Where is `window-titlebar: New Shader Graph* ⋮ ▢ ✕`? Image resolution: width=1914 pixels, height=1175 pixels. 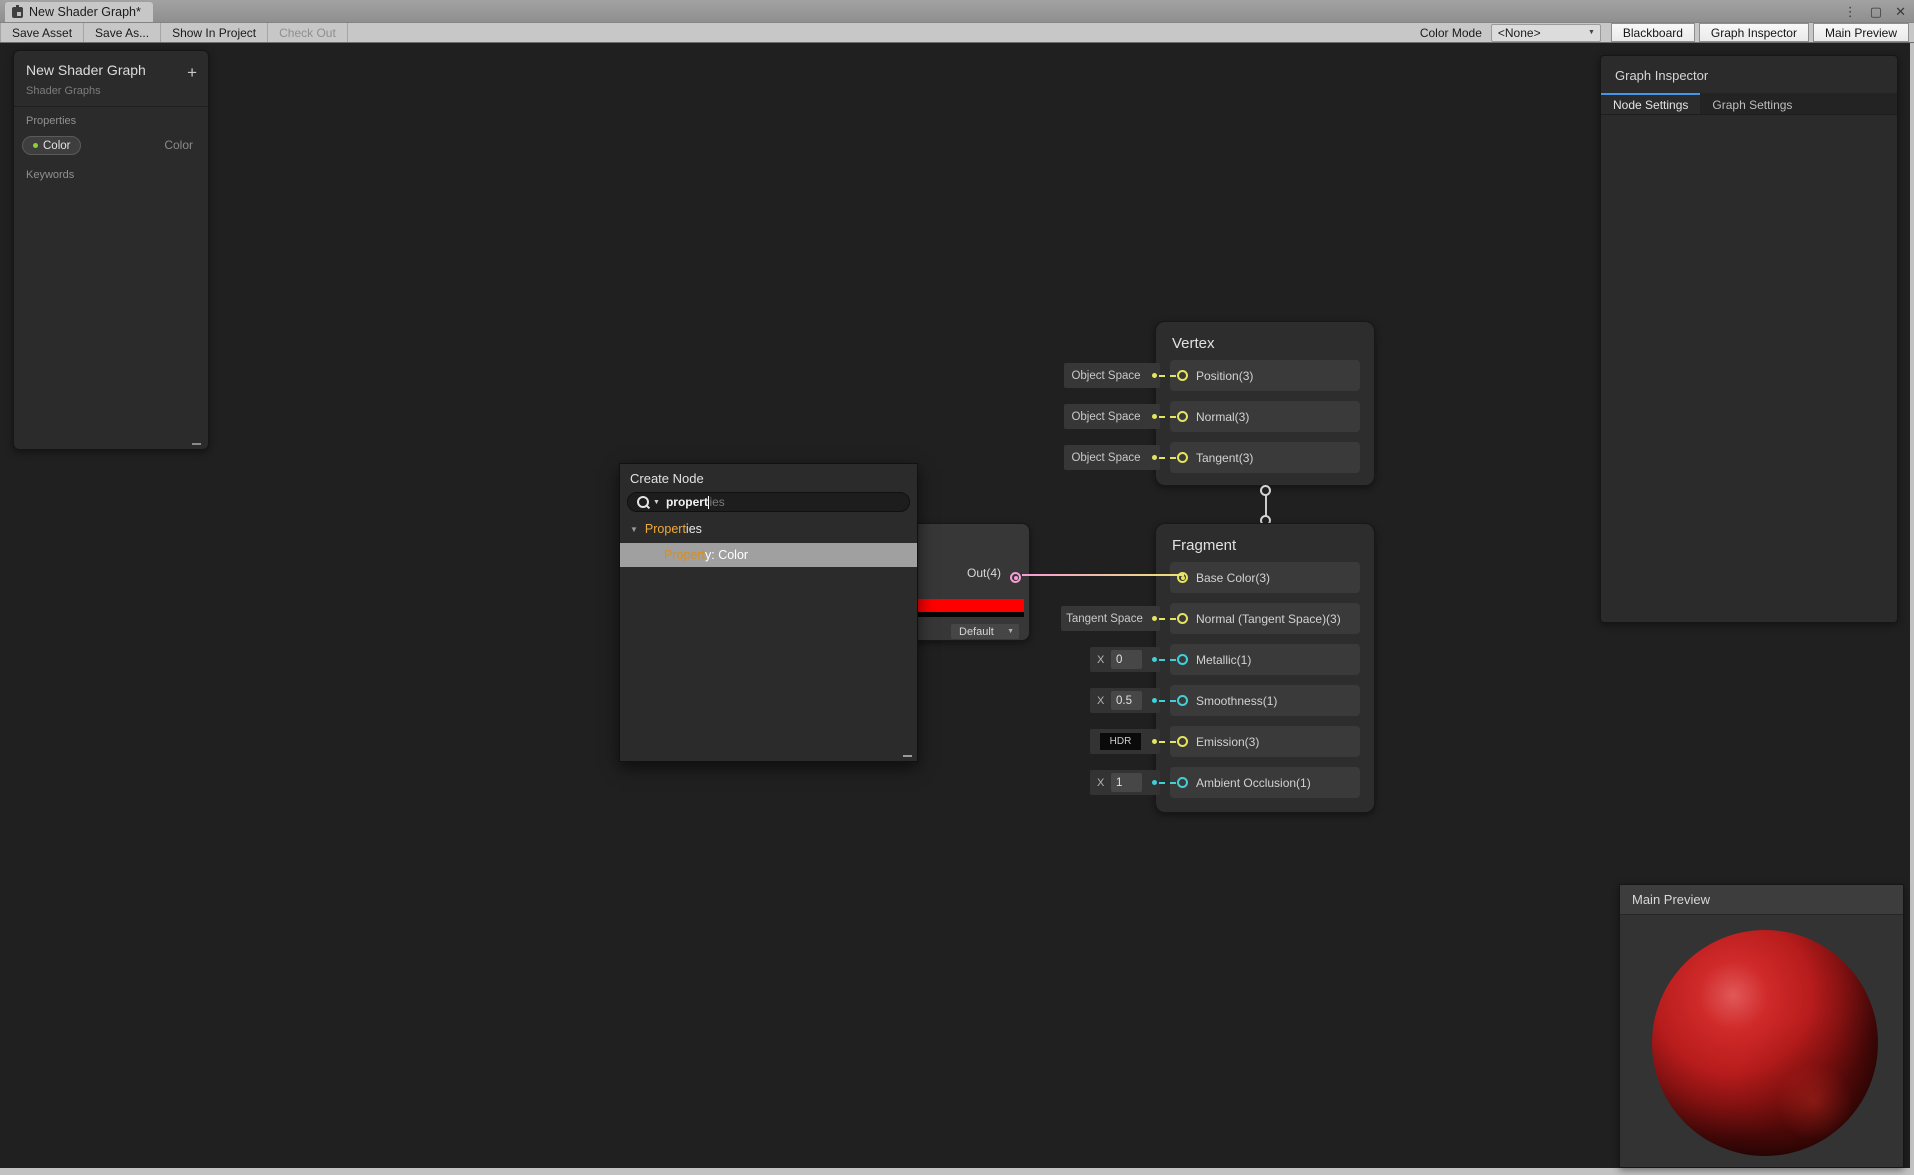
window-titlebar: New Shader Graph* ⋮ ▢ ✕ is located at coordinates (957, 11).